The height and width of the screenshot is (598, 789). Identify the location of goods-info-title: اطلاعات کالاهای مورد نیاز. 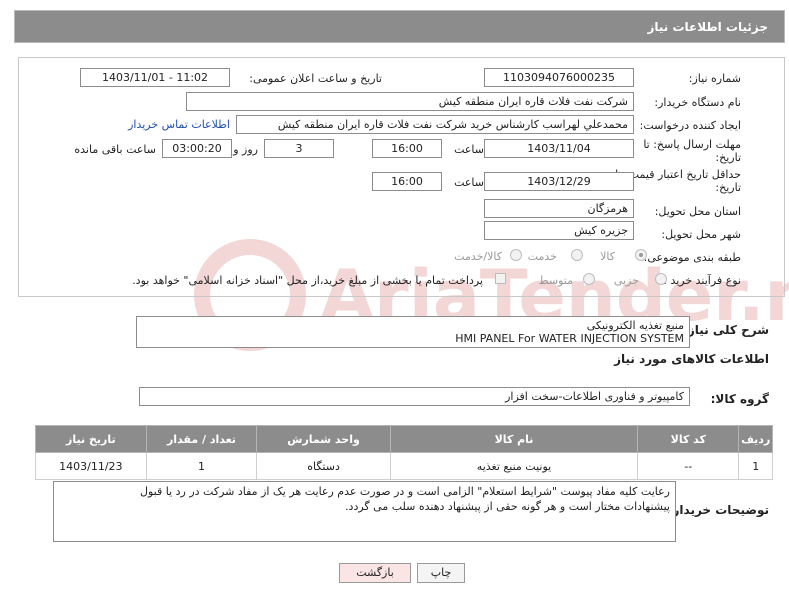
(691, 359).